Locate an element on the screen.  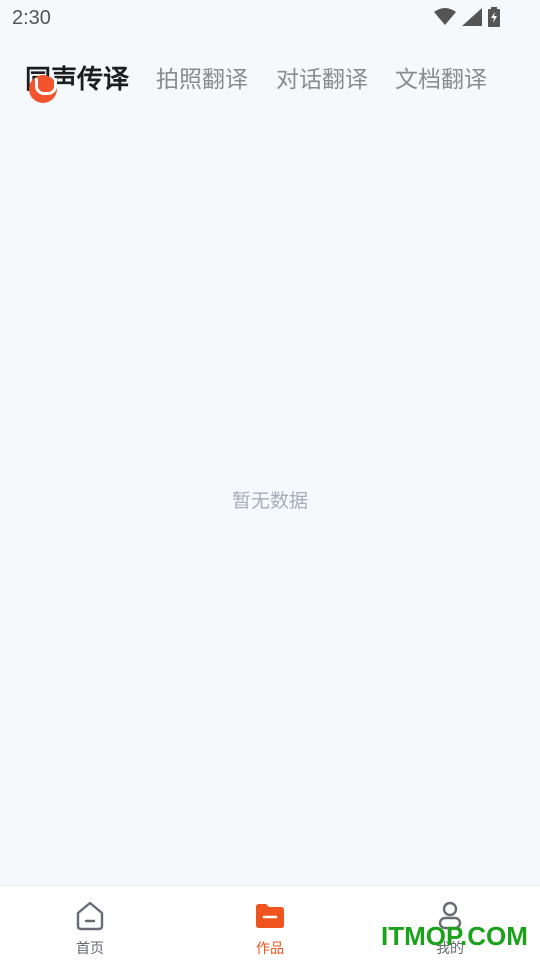
status-time: 2:30 is located at coordinates (31, 18).